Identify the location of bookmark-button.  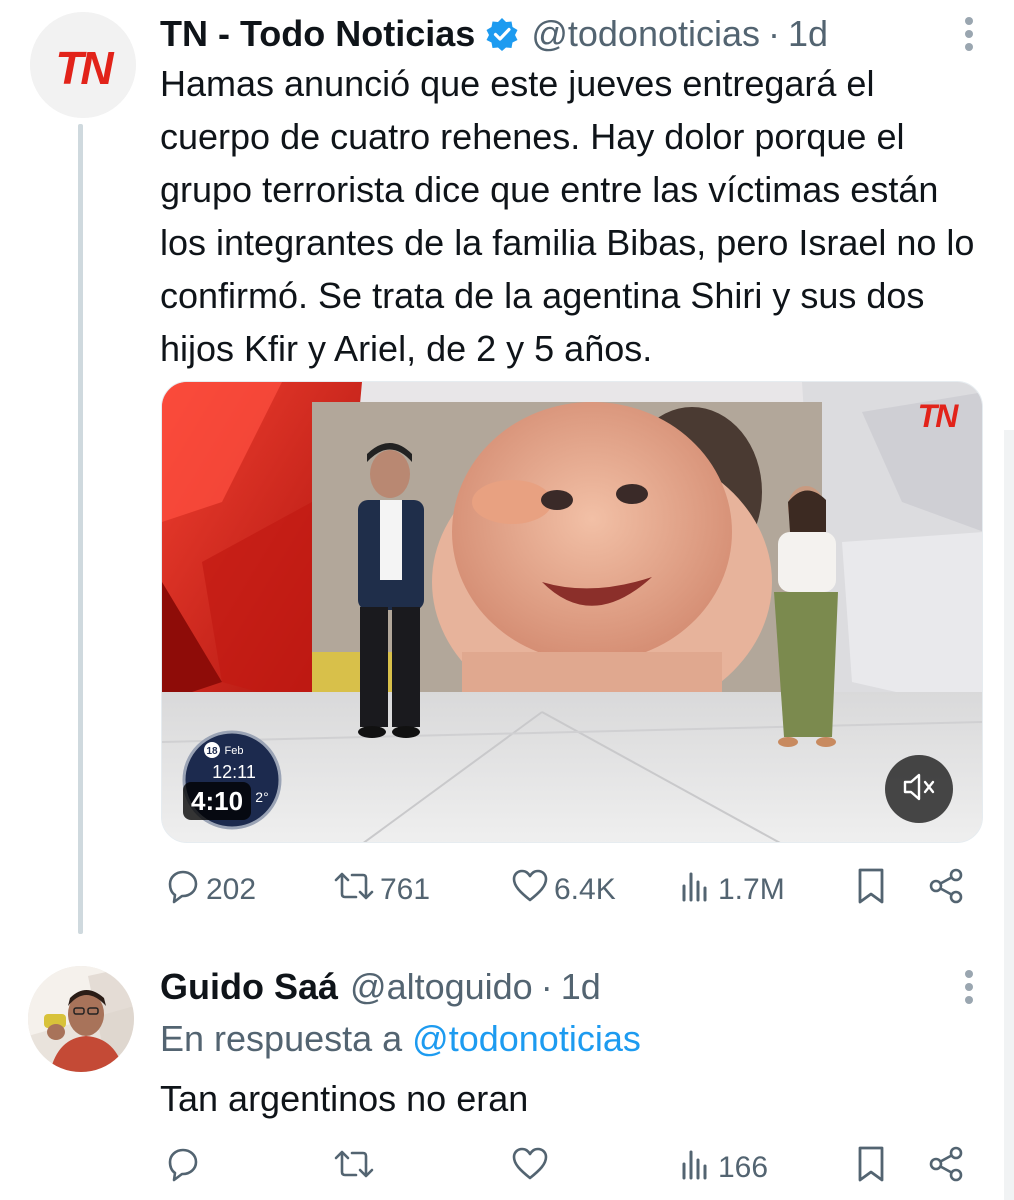
(871, 890).